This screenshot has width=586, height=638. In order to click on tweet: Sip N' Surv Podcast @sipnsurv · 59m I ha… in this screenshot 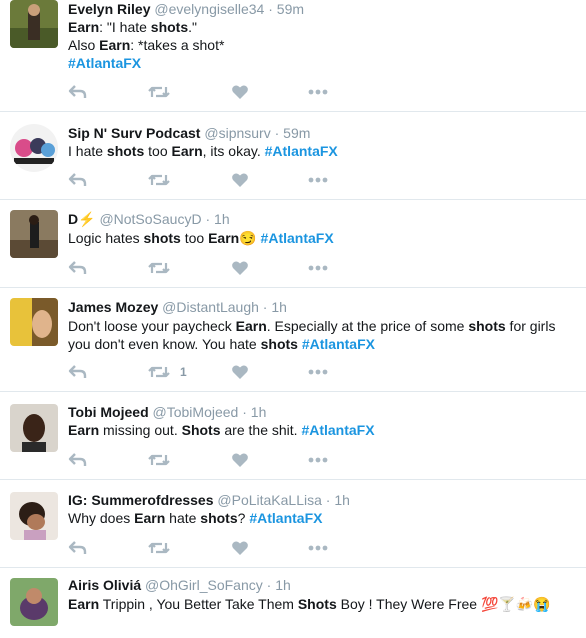, I will do `click(293, 156)`.